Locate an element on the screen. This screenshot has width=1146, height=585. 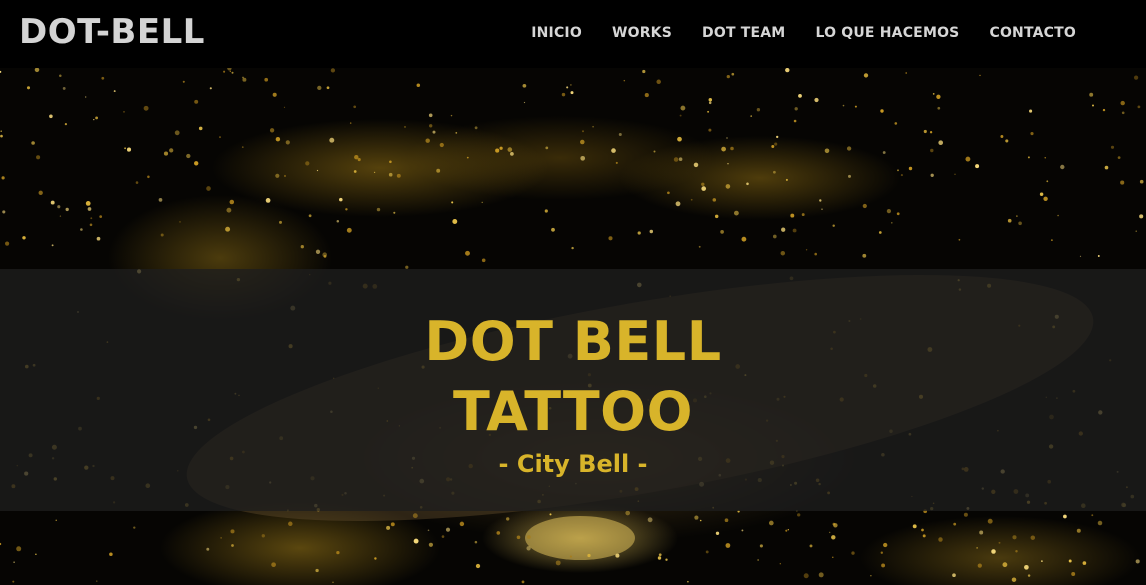
nav-link-contacto: CONTACTO is located at coordinates (1032, 33).